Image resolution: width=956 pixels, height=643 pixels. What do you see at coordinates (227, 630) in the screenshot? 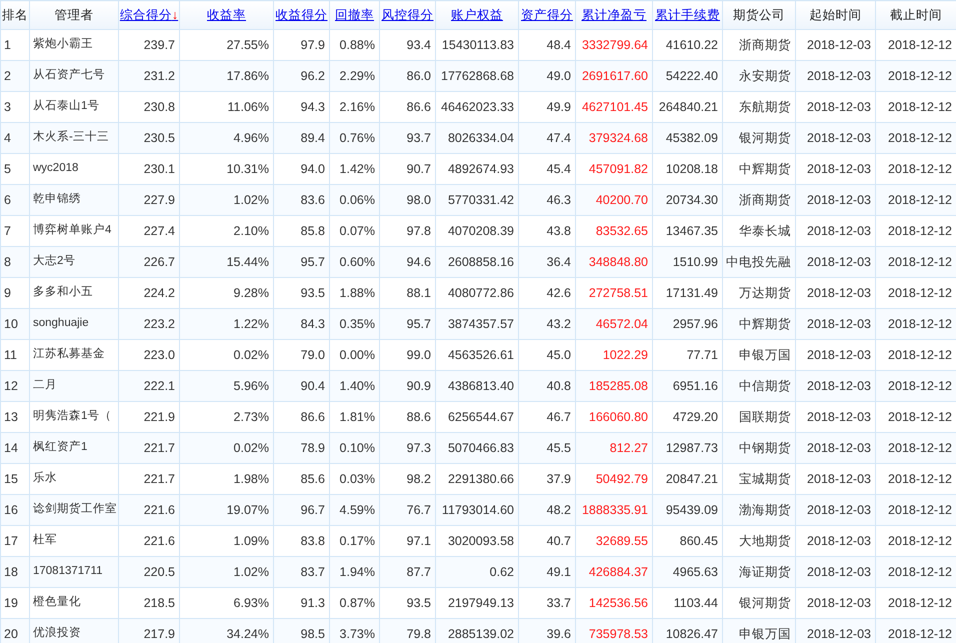
I see `table-cell: 34.24%` at bounding box center [227, 630].